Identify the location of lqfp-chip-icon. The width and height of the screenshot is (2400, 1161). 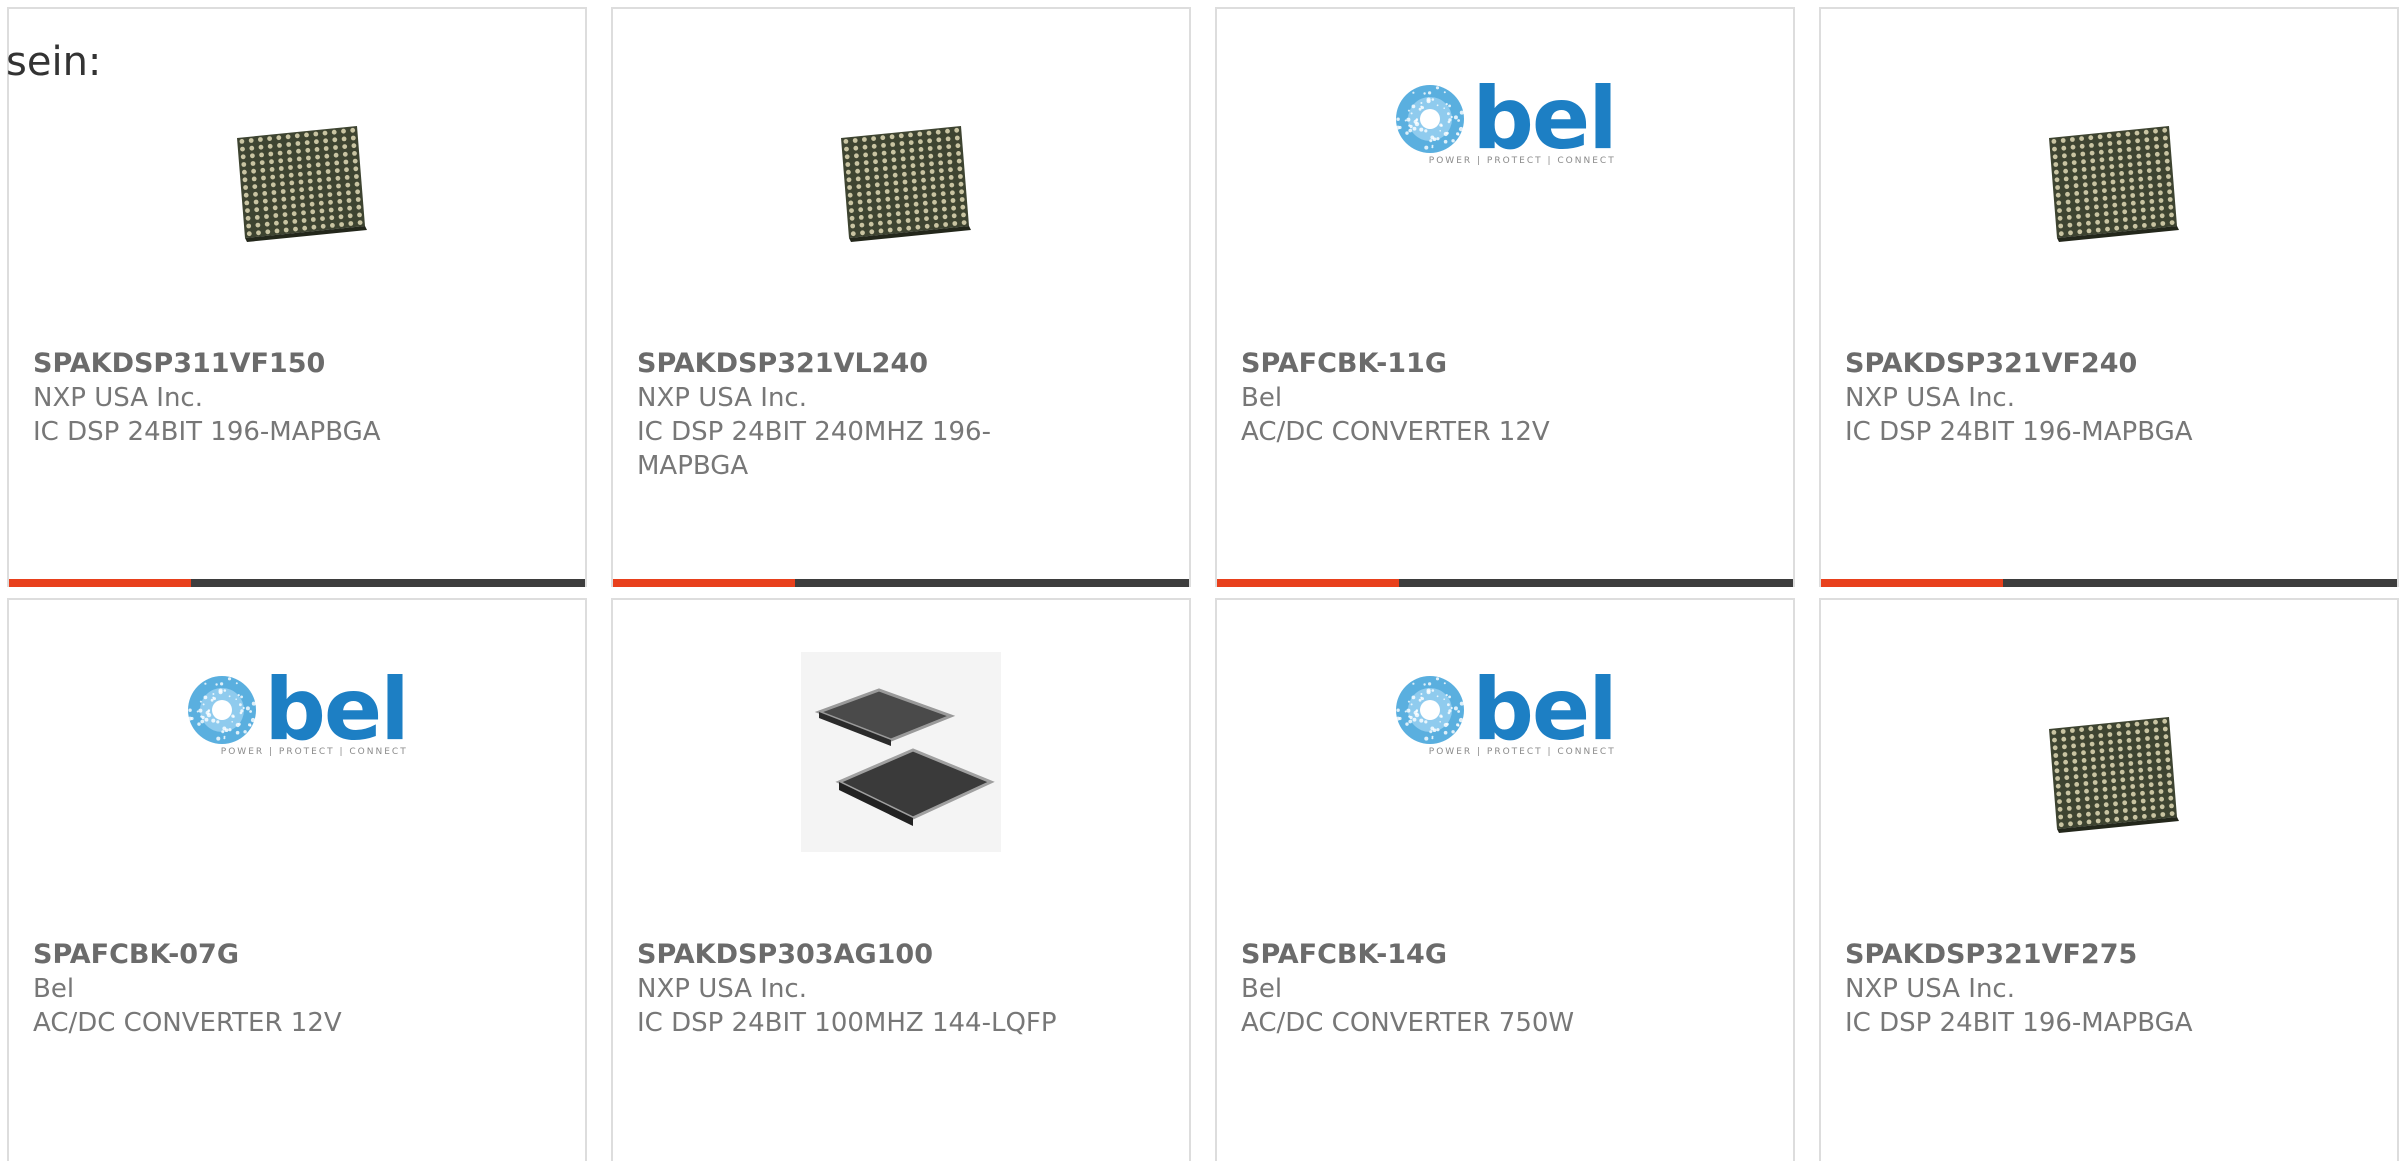
(901, 752).